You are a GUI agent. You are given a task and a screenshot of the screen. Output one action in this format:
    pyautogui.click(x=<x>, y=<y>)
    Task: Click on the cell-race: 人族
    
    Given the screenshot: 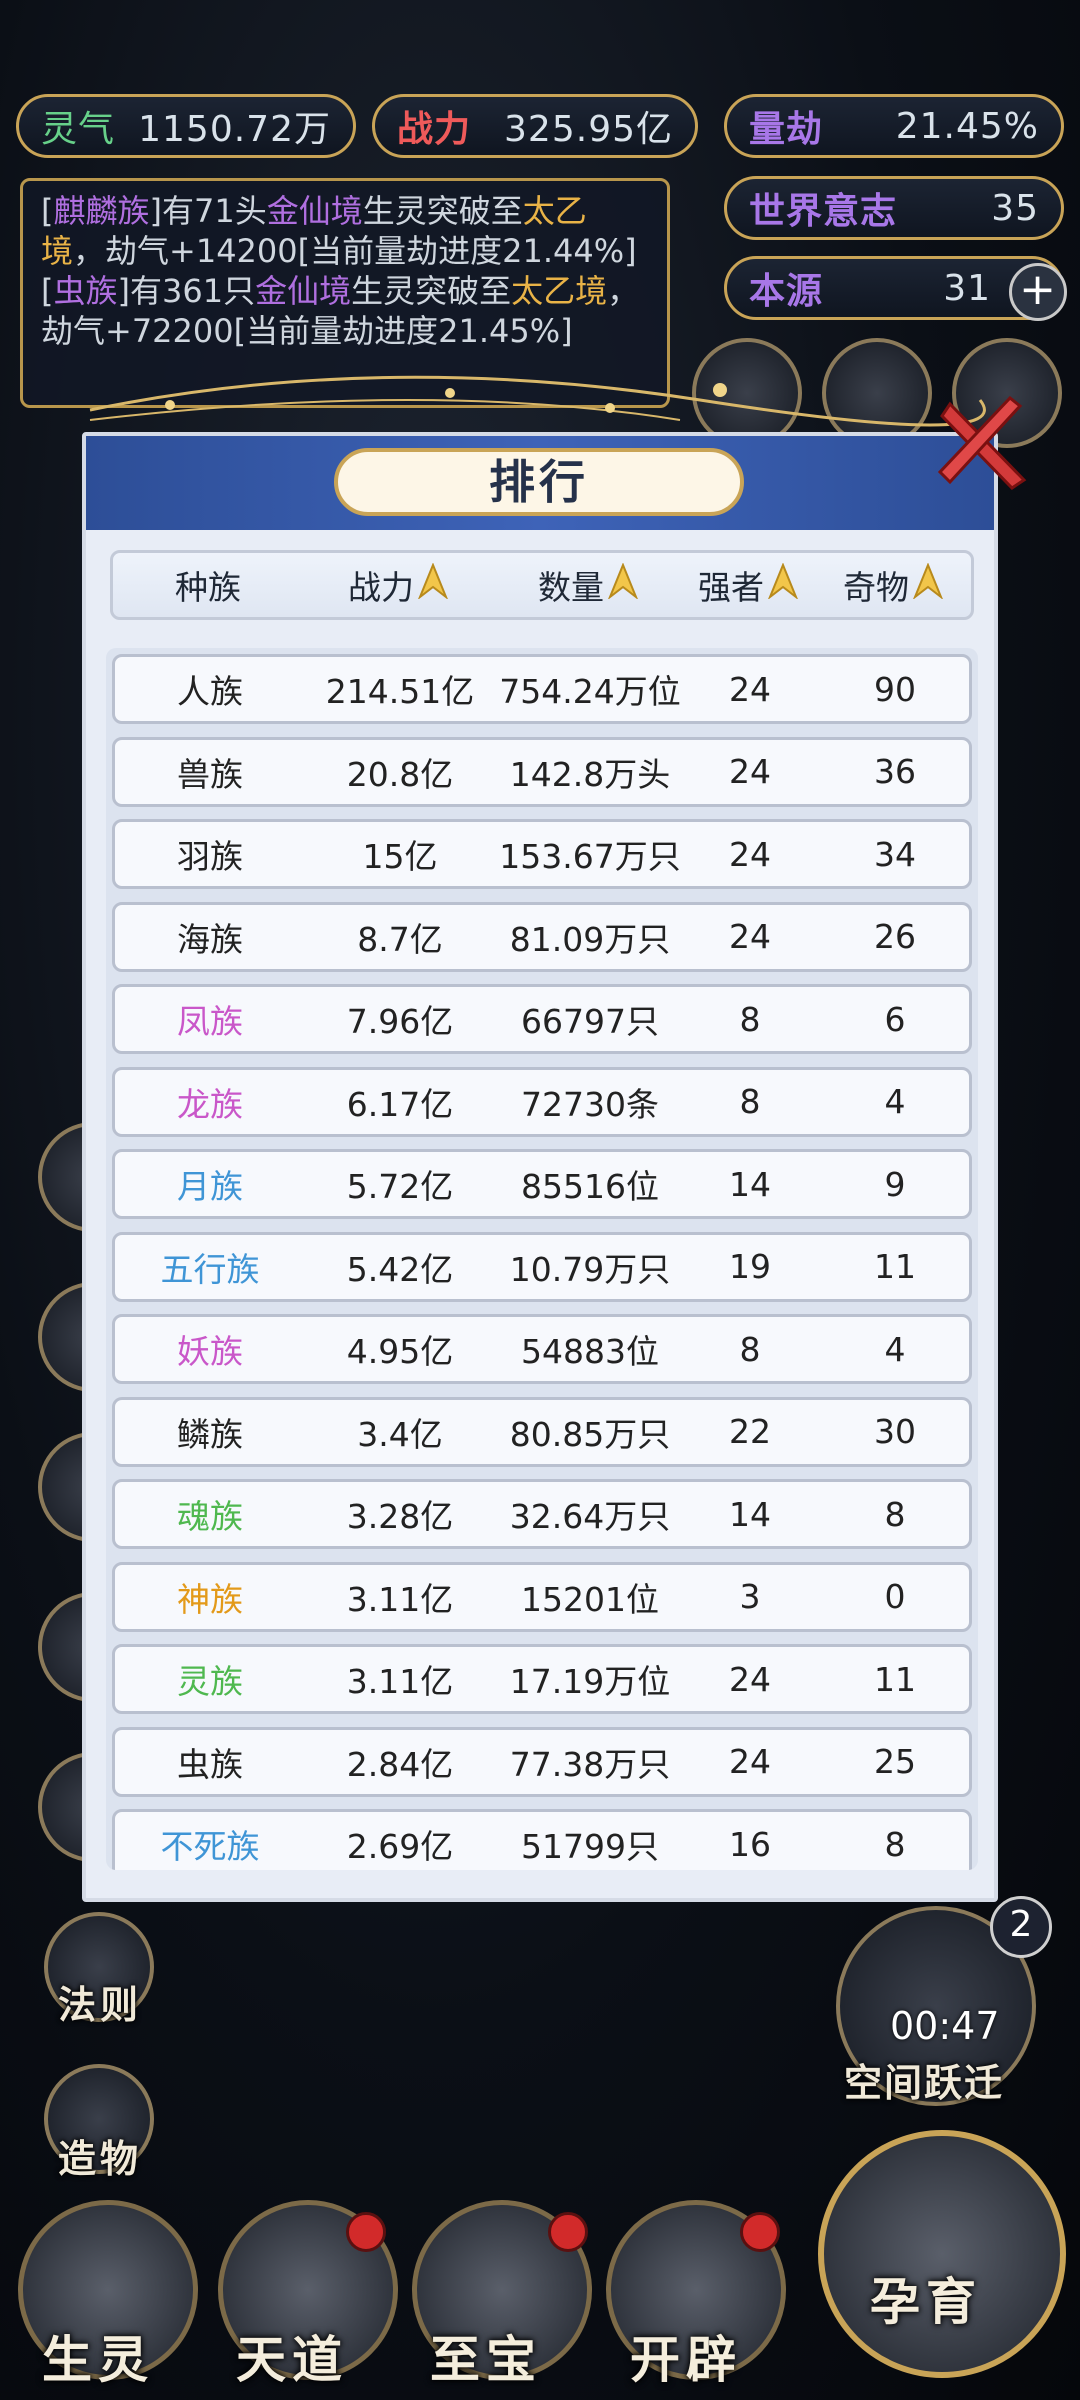 What is the action you would take?
    pyautogui.click(x=210, y=691)
    